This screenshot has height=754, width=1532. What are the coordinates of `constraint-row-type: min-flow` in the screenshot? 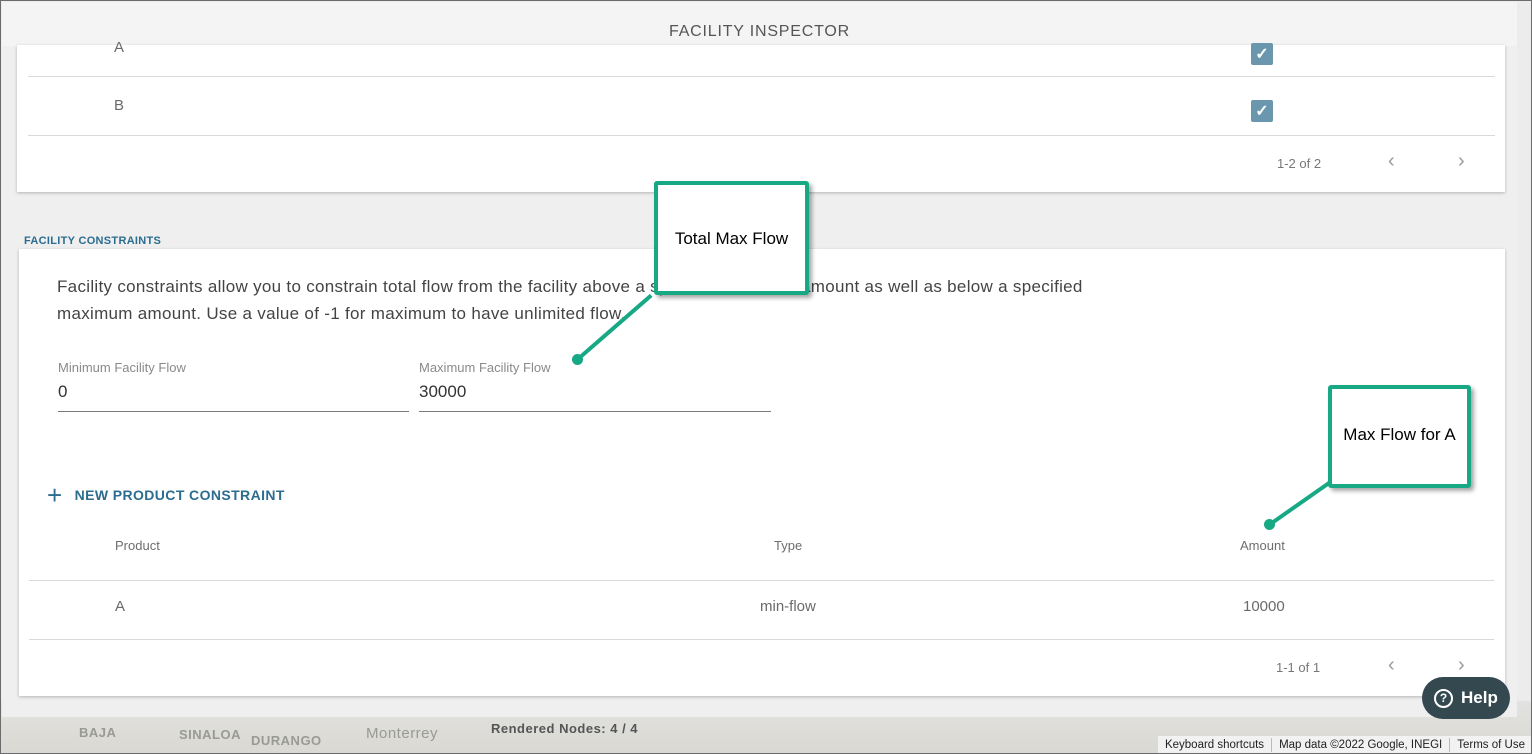 It's located at (788, 606).